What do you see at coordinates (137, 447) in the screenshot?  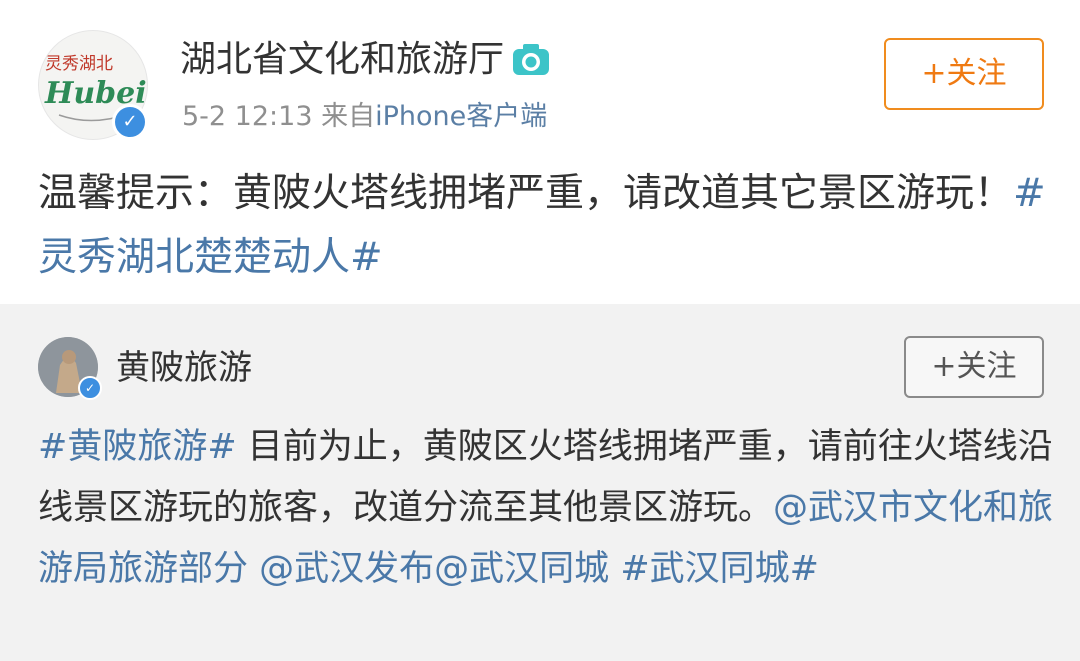 I see `repost-hashtag-huangpi: #黄陂旅游#` at bounding box center [137, 447].